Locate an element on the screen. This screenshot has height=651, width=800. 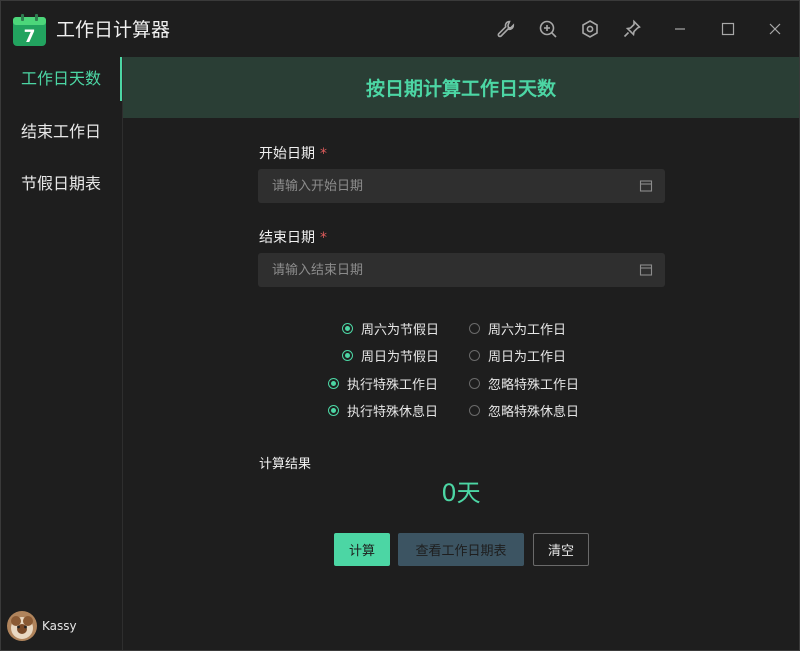
result-value: 0天 is located at coordinates (461, 493).